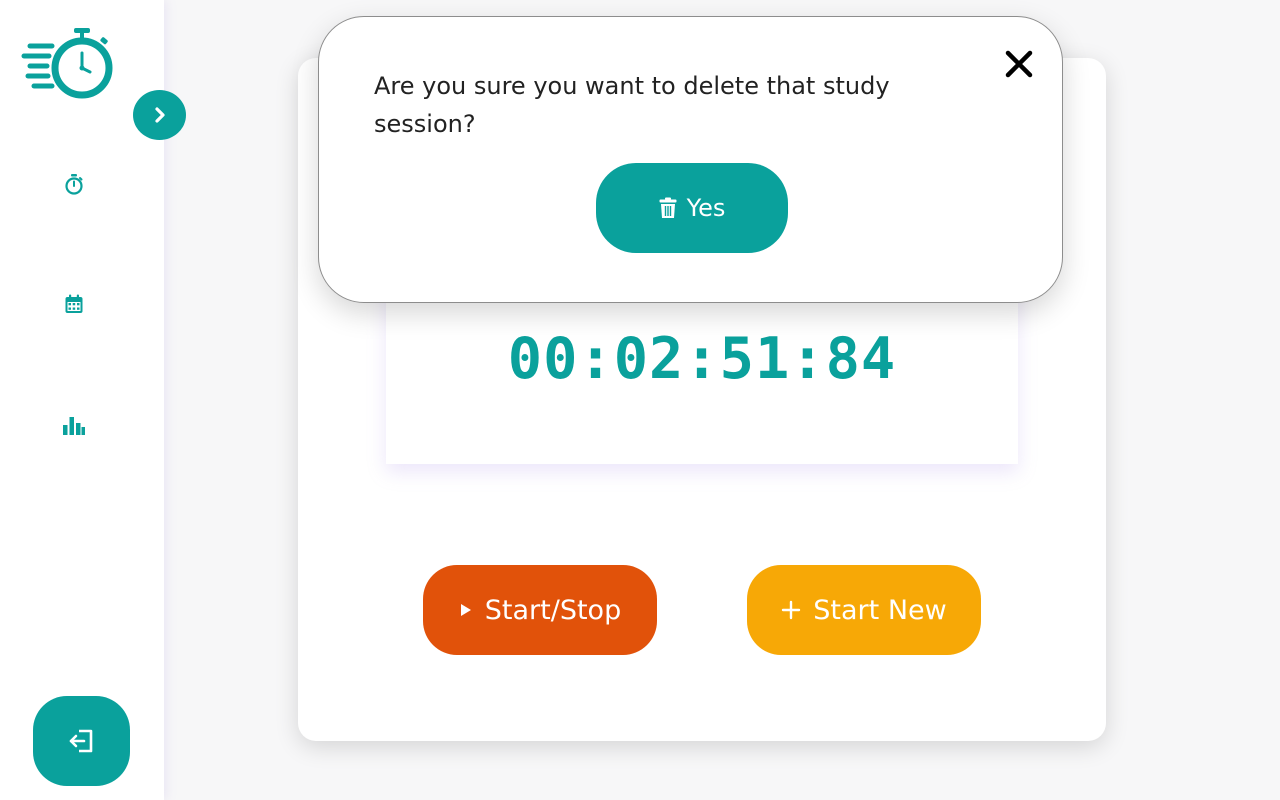 The image size is (1280, 800). I want to click on timer-display: 00:02:51:84, so click(702, 359).